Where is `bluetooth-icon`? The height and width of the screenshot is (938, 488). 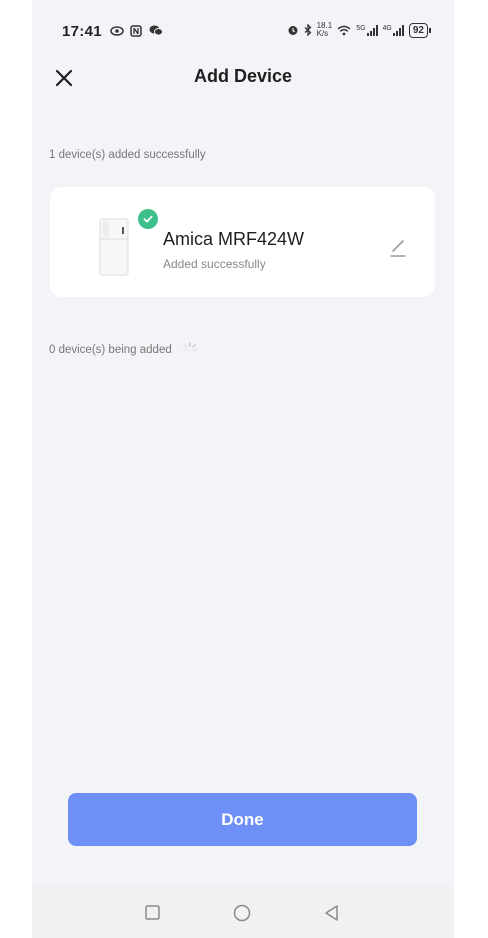 bluetooth-icon is located at coordinates (308, 30).